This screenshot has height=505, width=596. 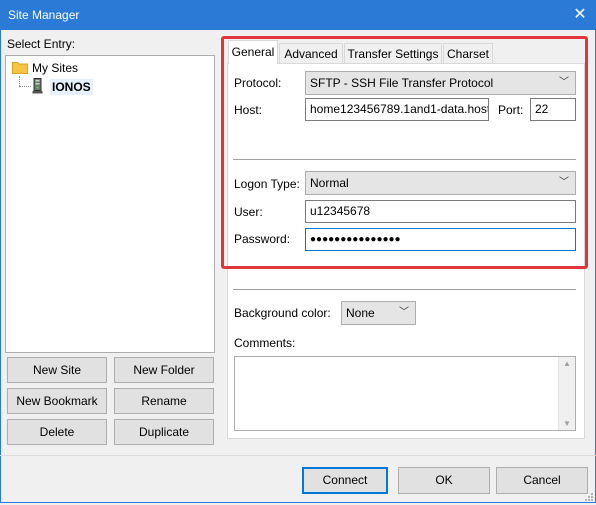 I want to click on host-label: Host:, so click(x=248, y=110).